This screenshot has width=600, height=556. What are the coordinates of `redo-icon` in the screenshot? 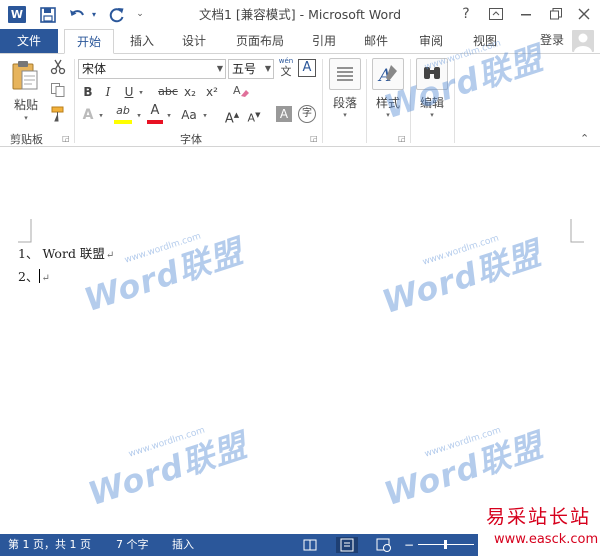 It's located at (116, 15).